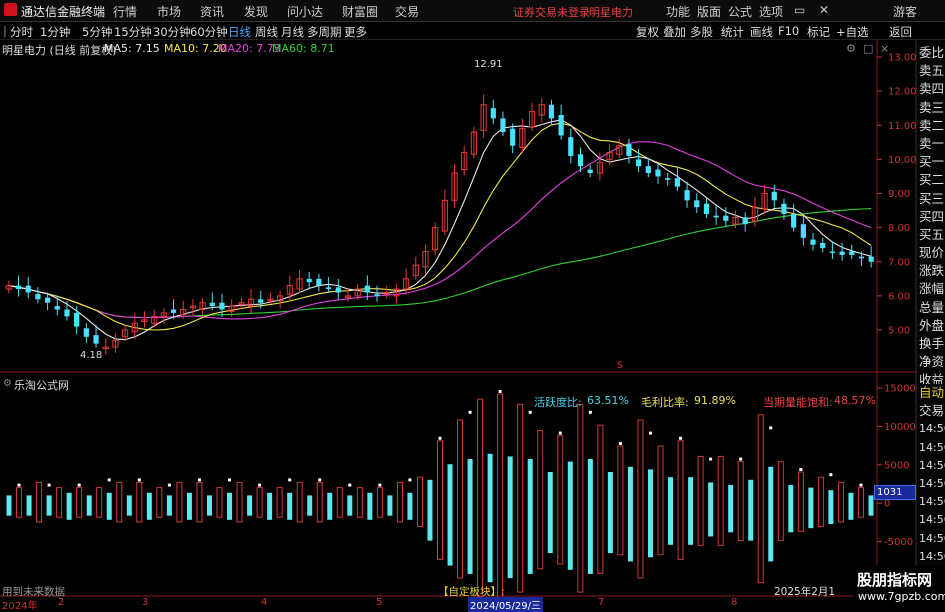 The image size is (945, 612). Describe the element at coordinates (932, 143) in the screenshot. I see `quote-ask1: 卖一` at that location.